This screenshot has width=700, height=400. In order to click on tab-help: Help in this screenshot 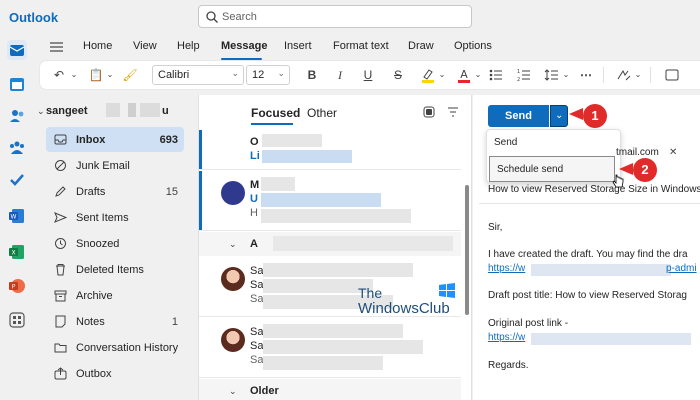, I will do `click(188, 46)`.